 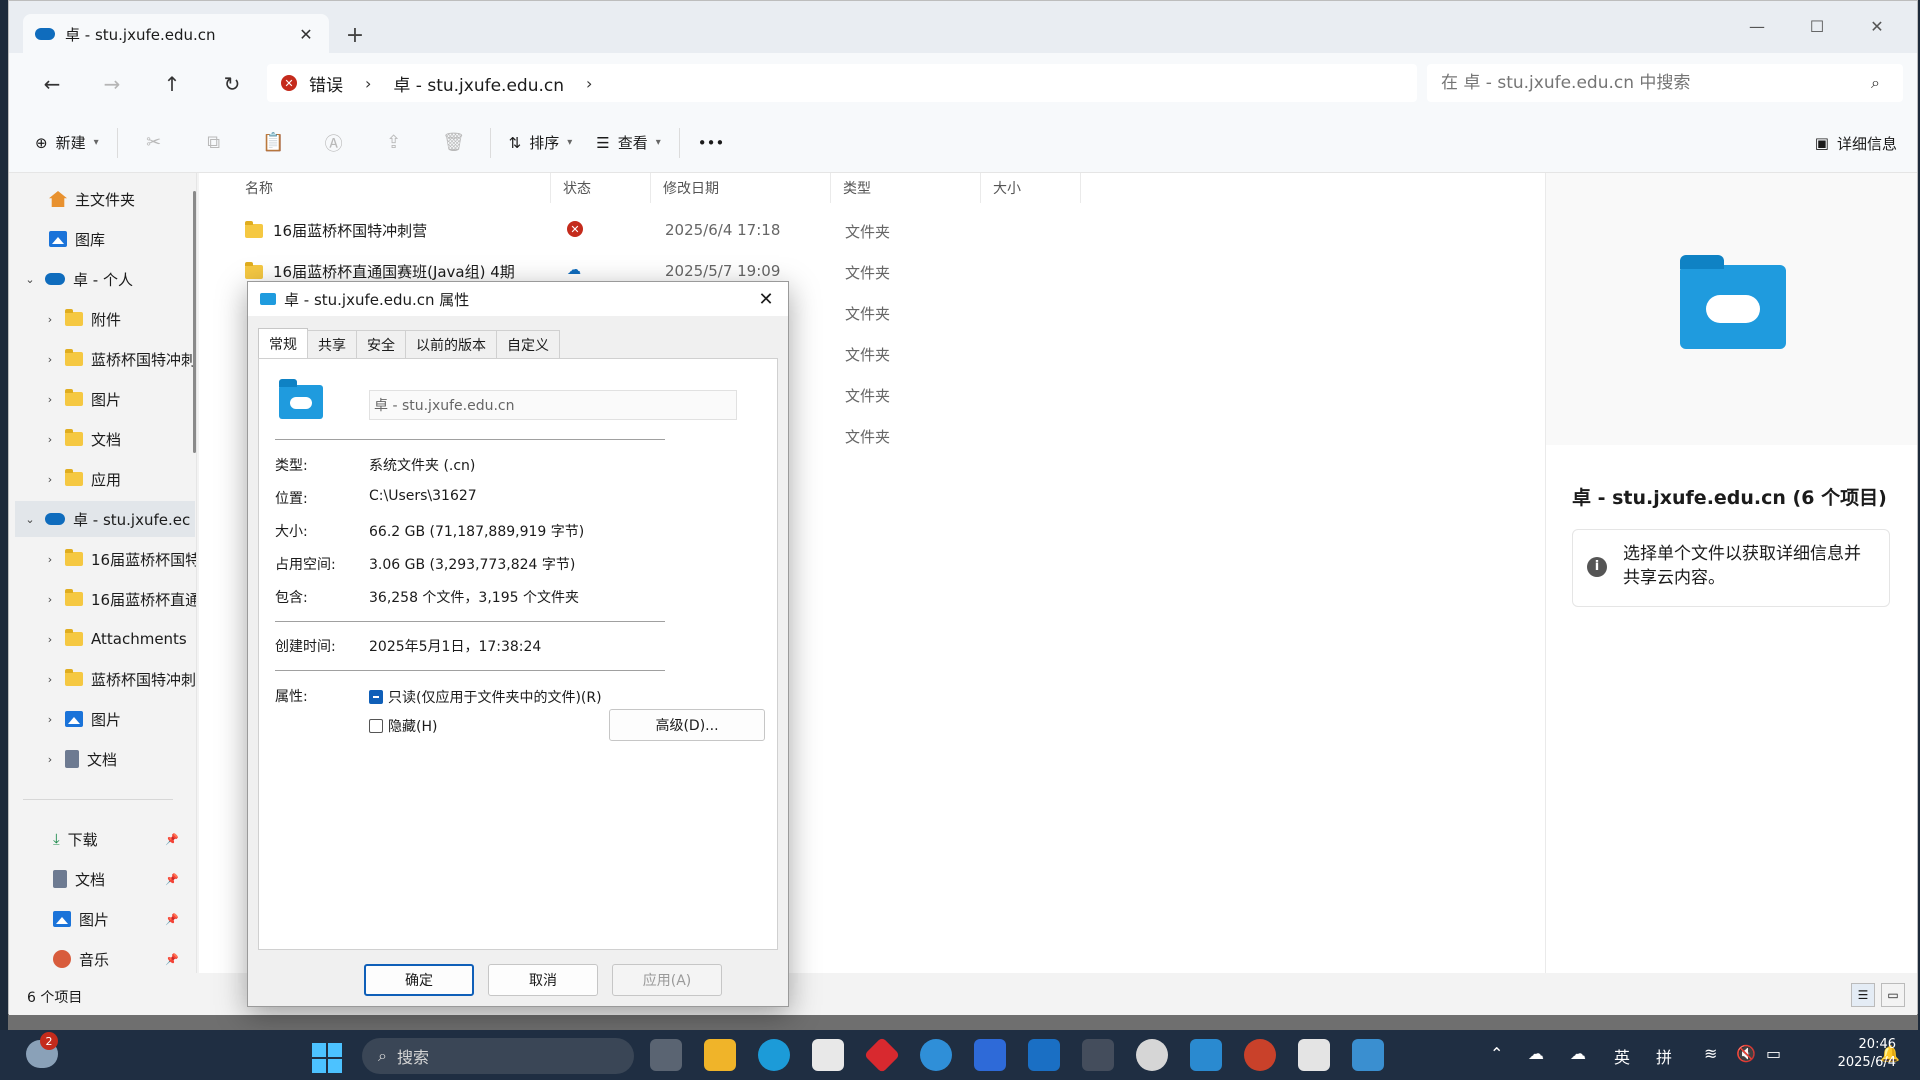 What do you see at coordinates (105, 519) in the screenshot?
I see `sidebar-item-org: ⌄ 卓 - stu.jxufe.ec` at bounding box center [105, 519].